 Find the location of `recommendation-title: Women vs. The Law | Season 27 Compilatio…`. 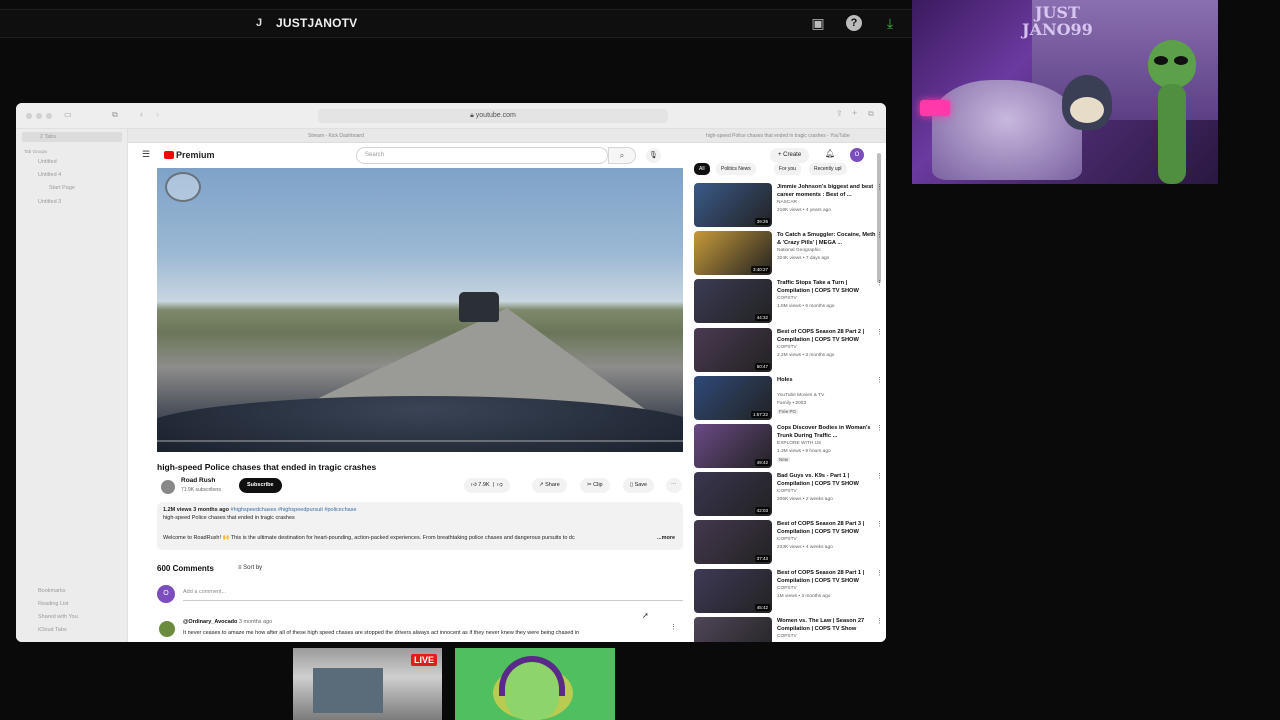

recommendation-title: Women vs. The Law | Season 27 Compilatio… is located at coordinates (827, 625).